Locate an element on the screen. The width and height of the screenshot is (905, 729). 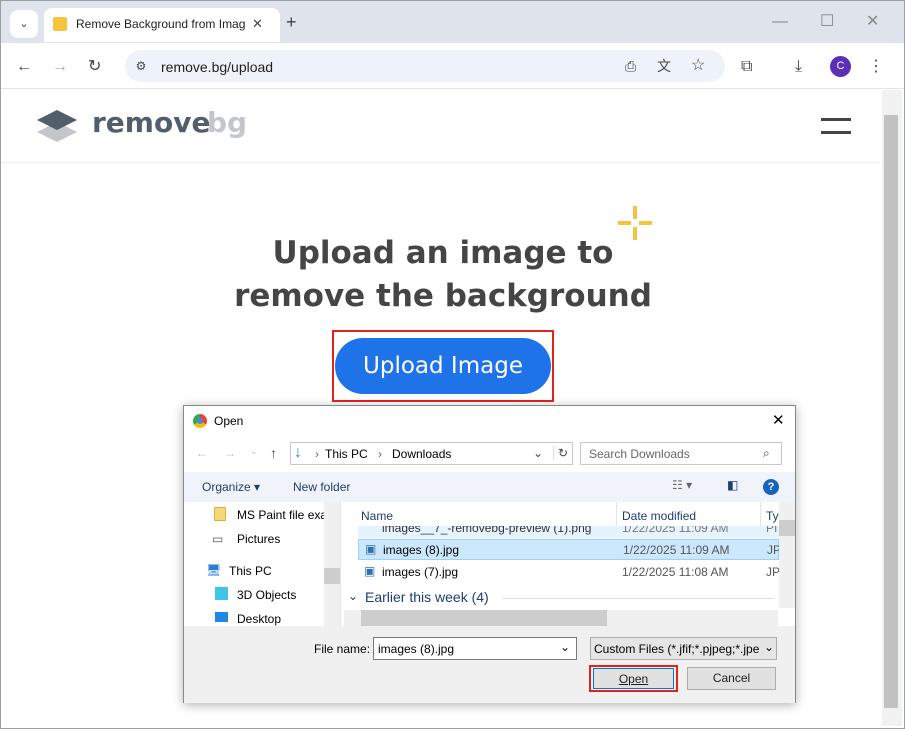
dialog-close-icon: ✕ is located at coordinates (778, 420).